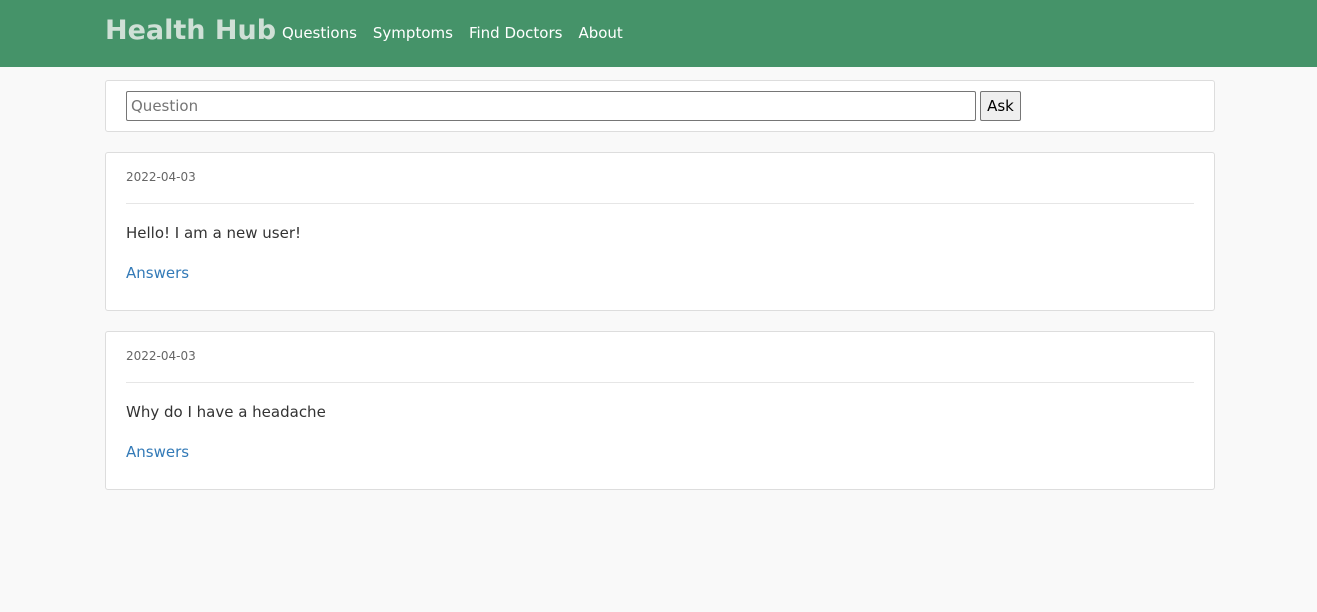  What do you see at coordinates (226, 412) in the screenshot?
I see `question-text: Why do I have a headache` at bounding box center [226, 412].